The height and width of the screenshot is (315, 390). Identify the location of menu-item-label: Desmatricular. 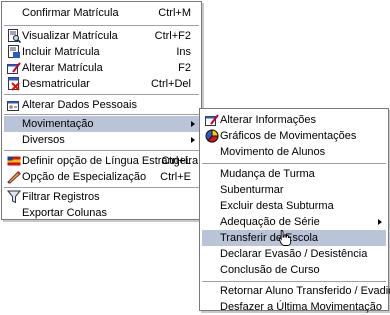
(56, 84).